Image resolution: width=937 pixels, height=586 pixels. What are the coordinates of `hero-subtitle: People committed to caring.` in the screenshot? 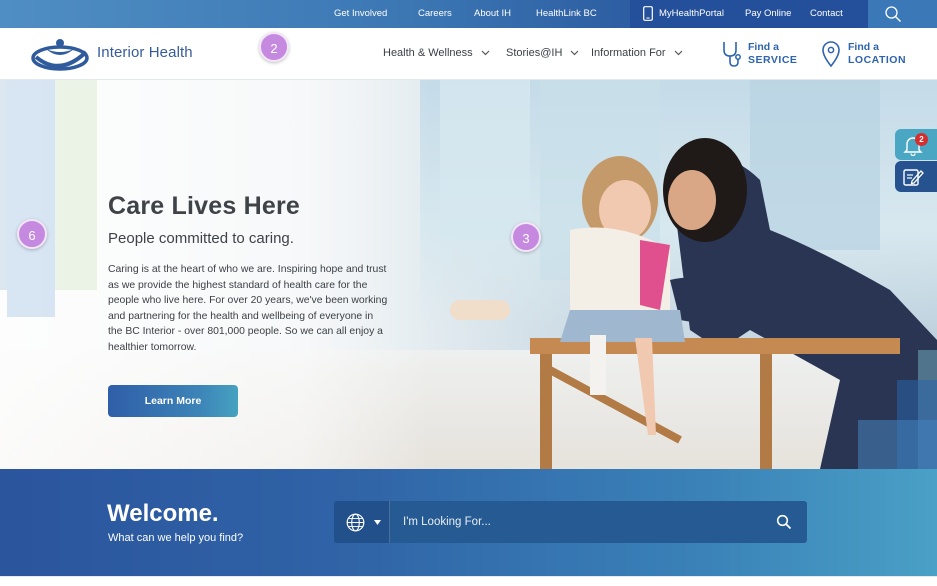 It's located at (201, 238).